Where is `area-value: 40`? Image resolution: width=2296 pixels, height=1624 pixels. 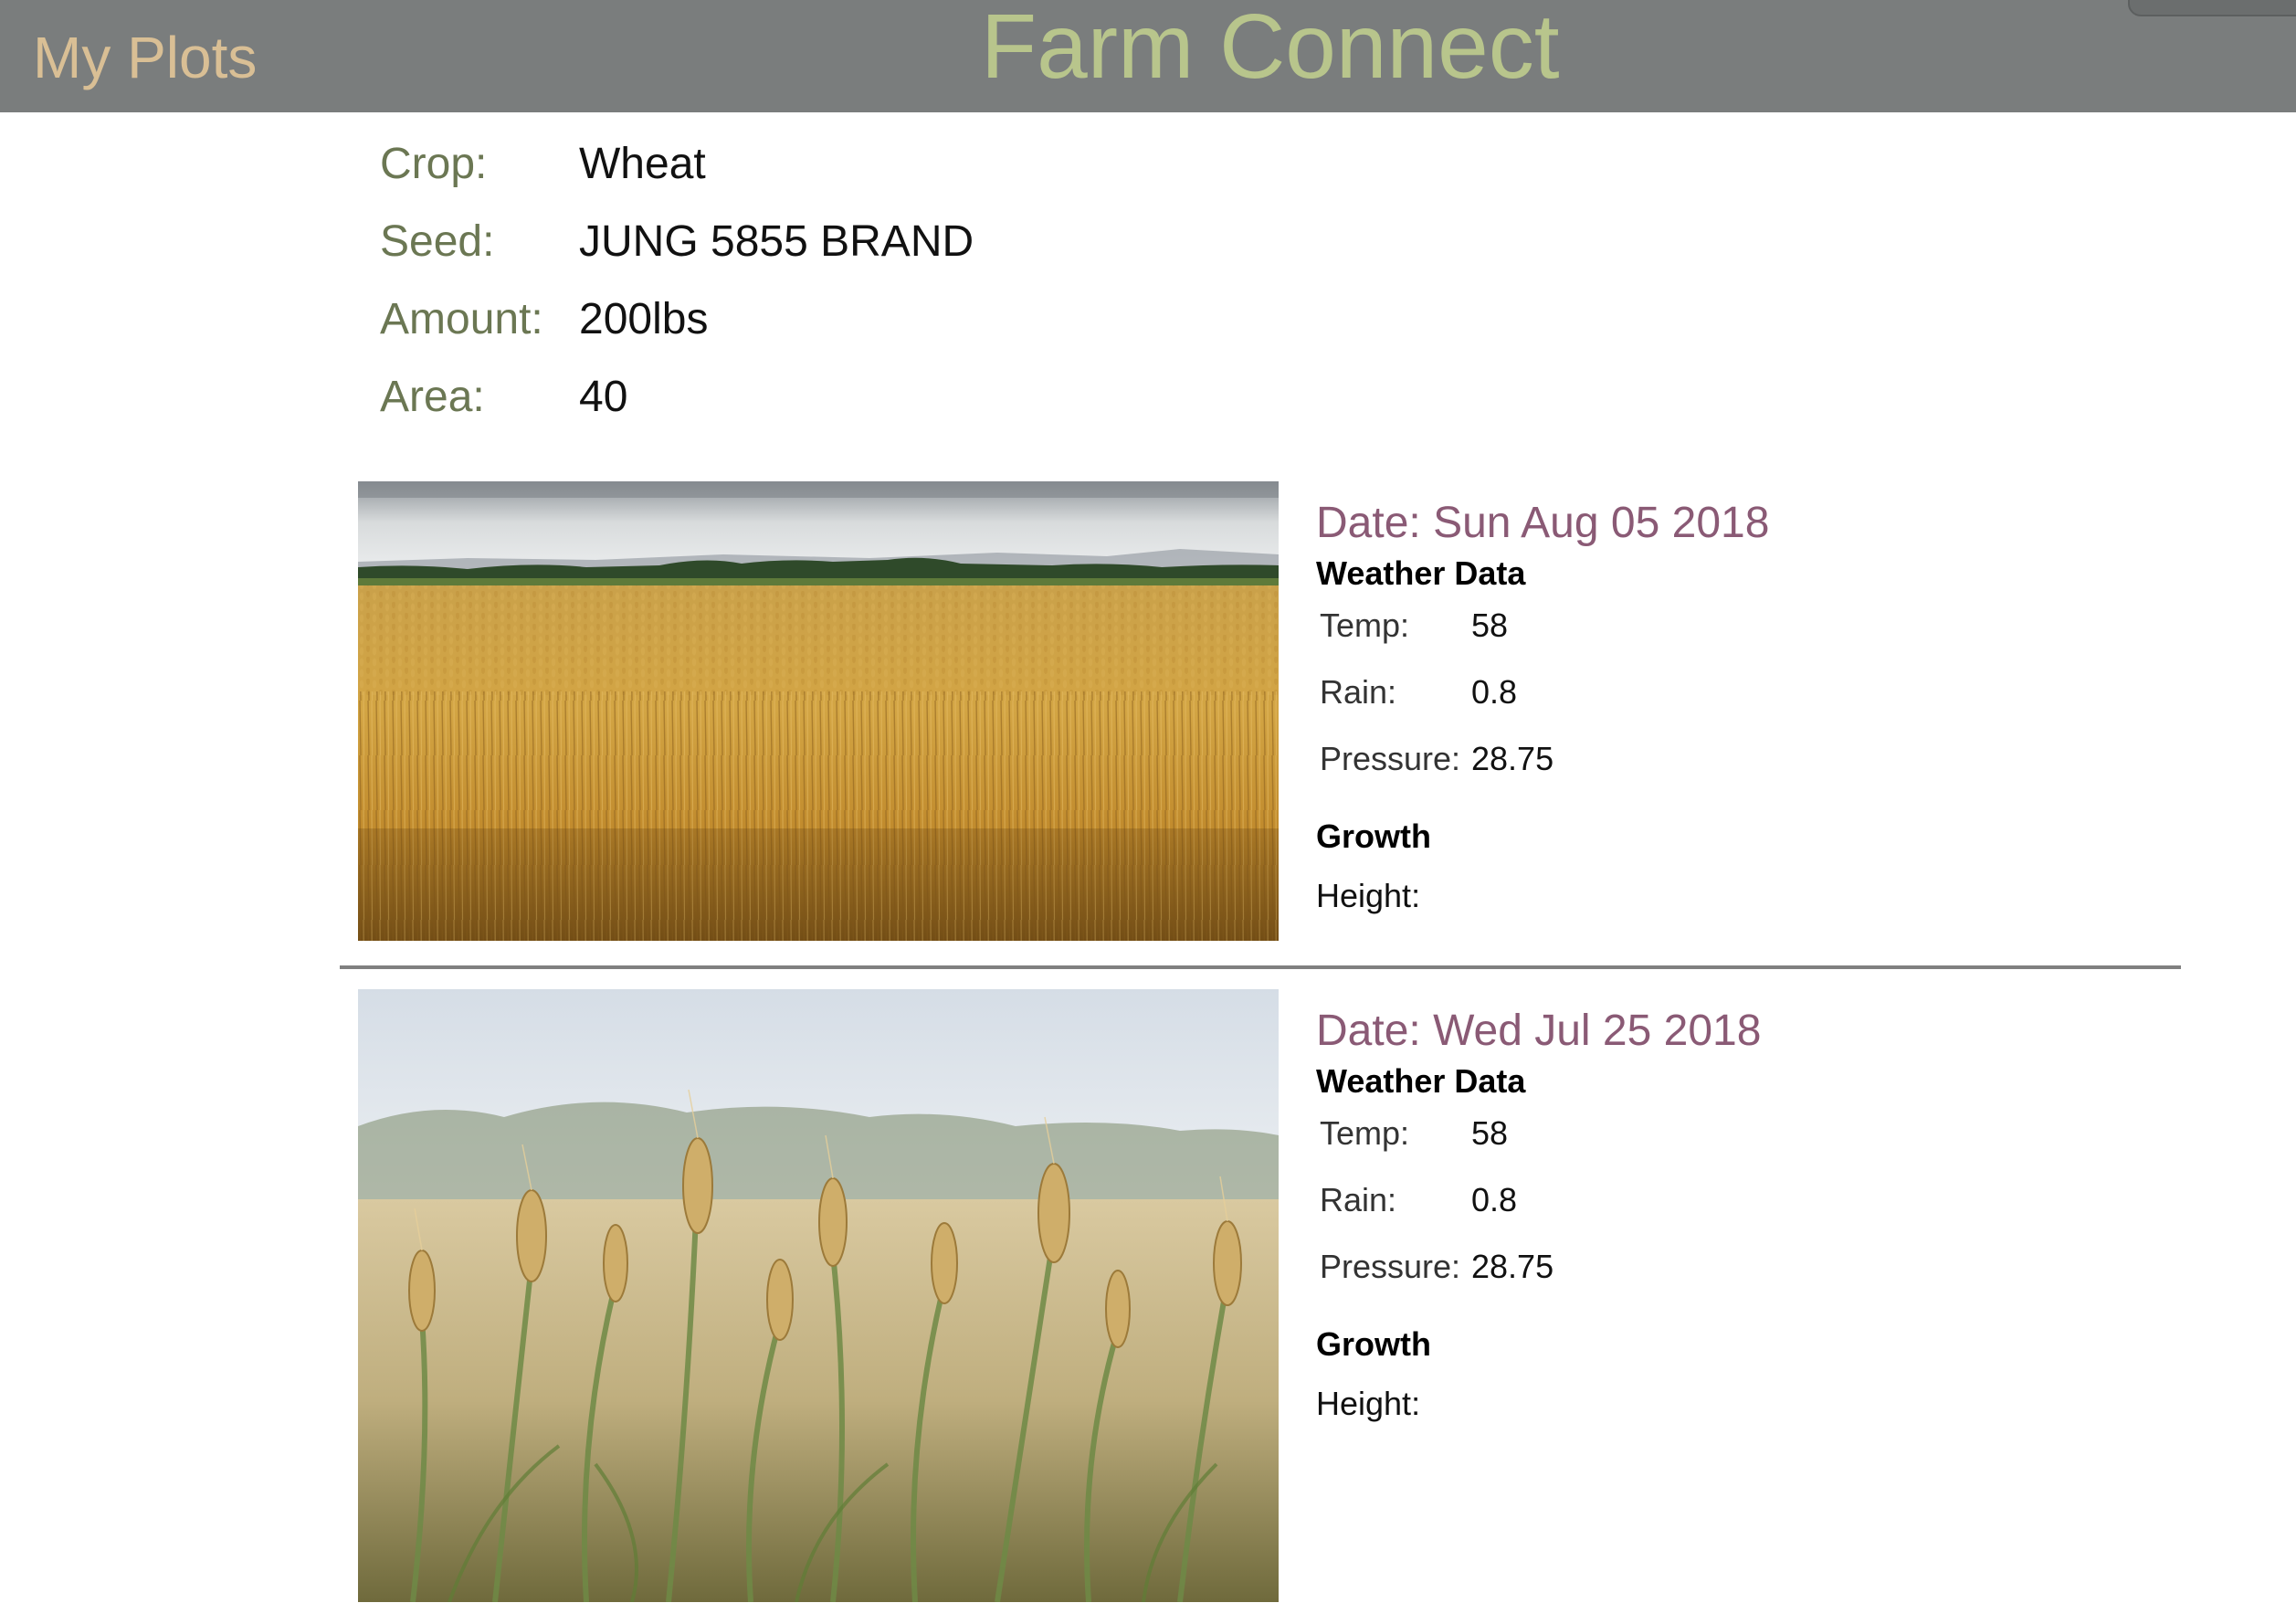 area-value: 40 is located at coordinates (603, 397).